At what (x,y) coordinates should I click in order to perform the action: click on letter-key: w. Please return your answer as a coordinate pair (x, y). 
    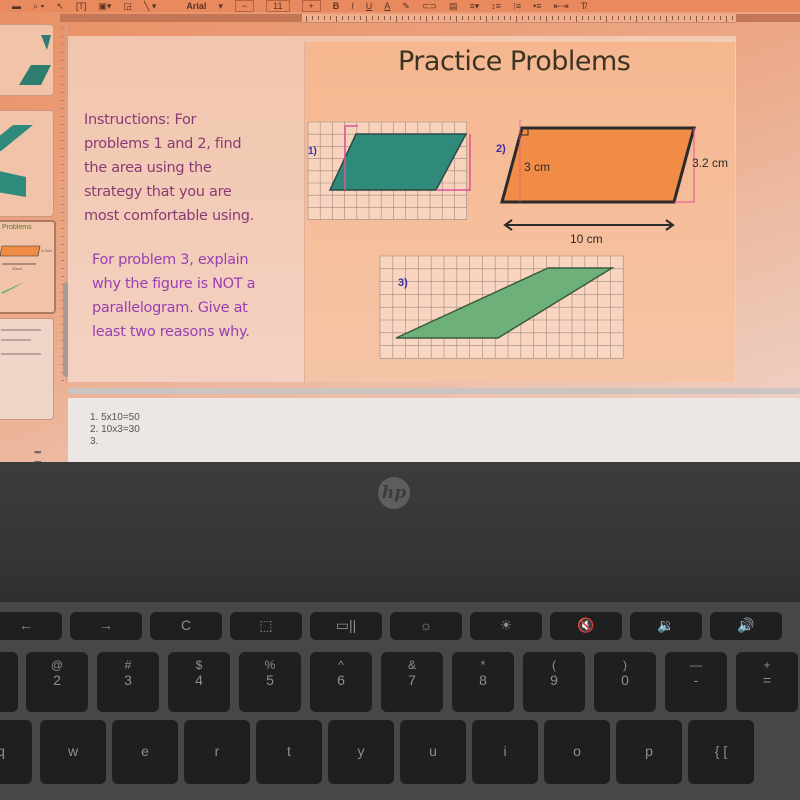
    Looking at the image, I should click on (73, 752).